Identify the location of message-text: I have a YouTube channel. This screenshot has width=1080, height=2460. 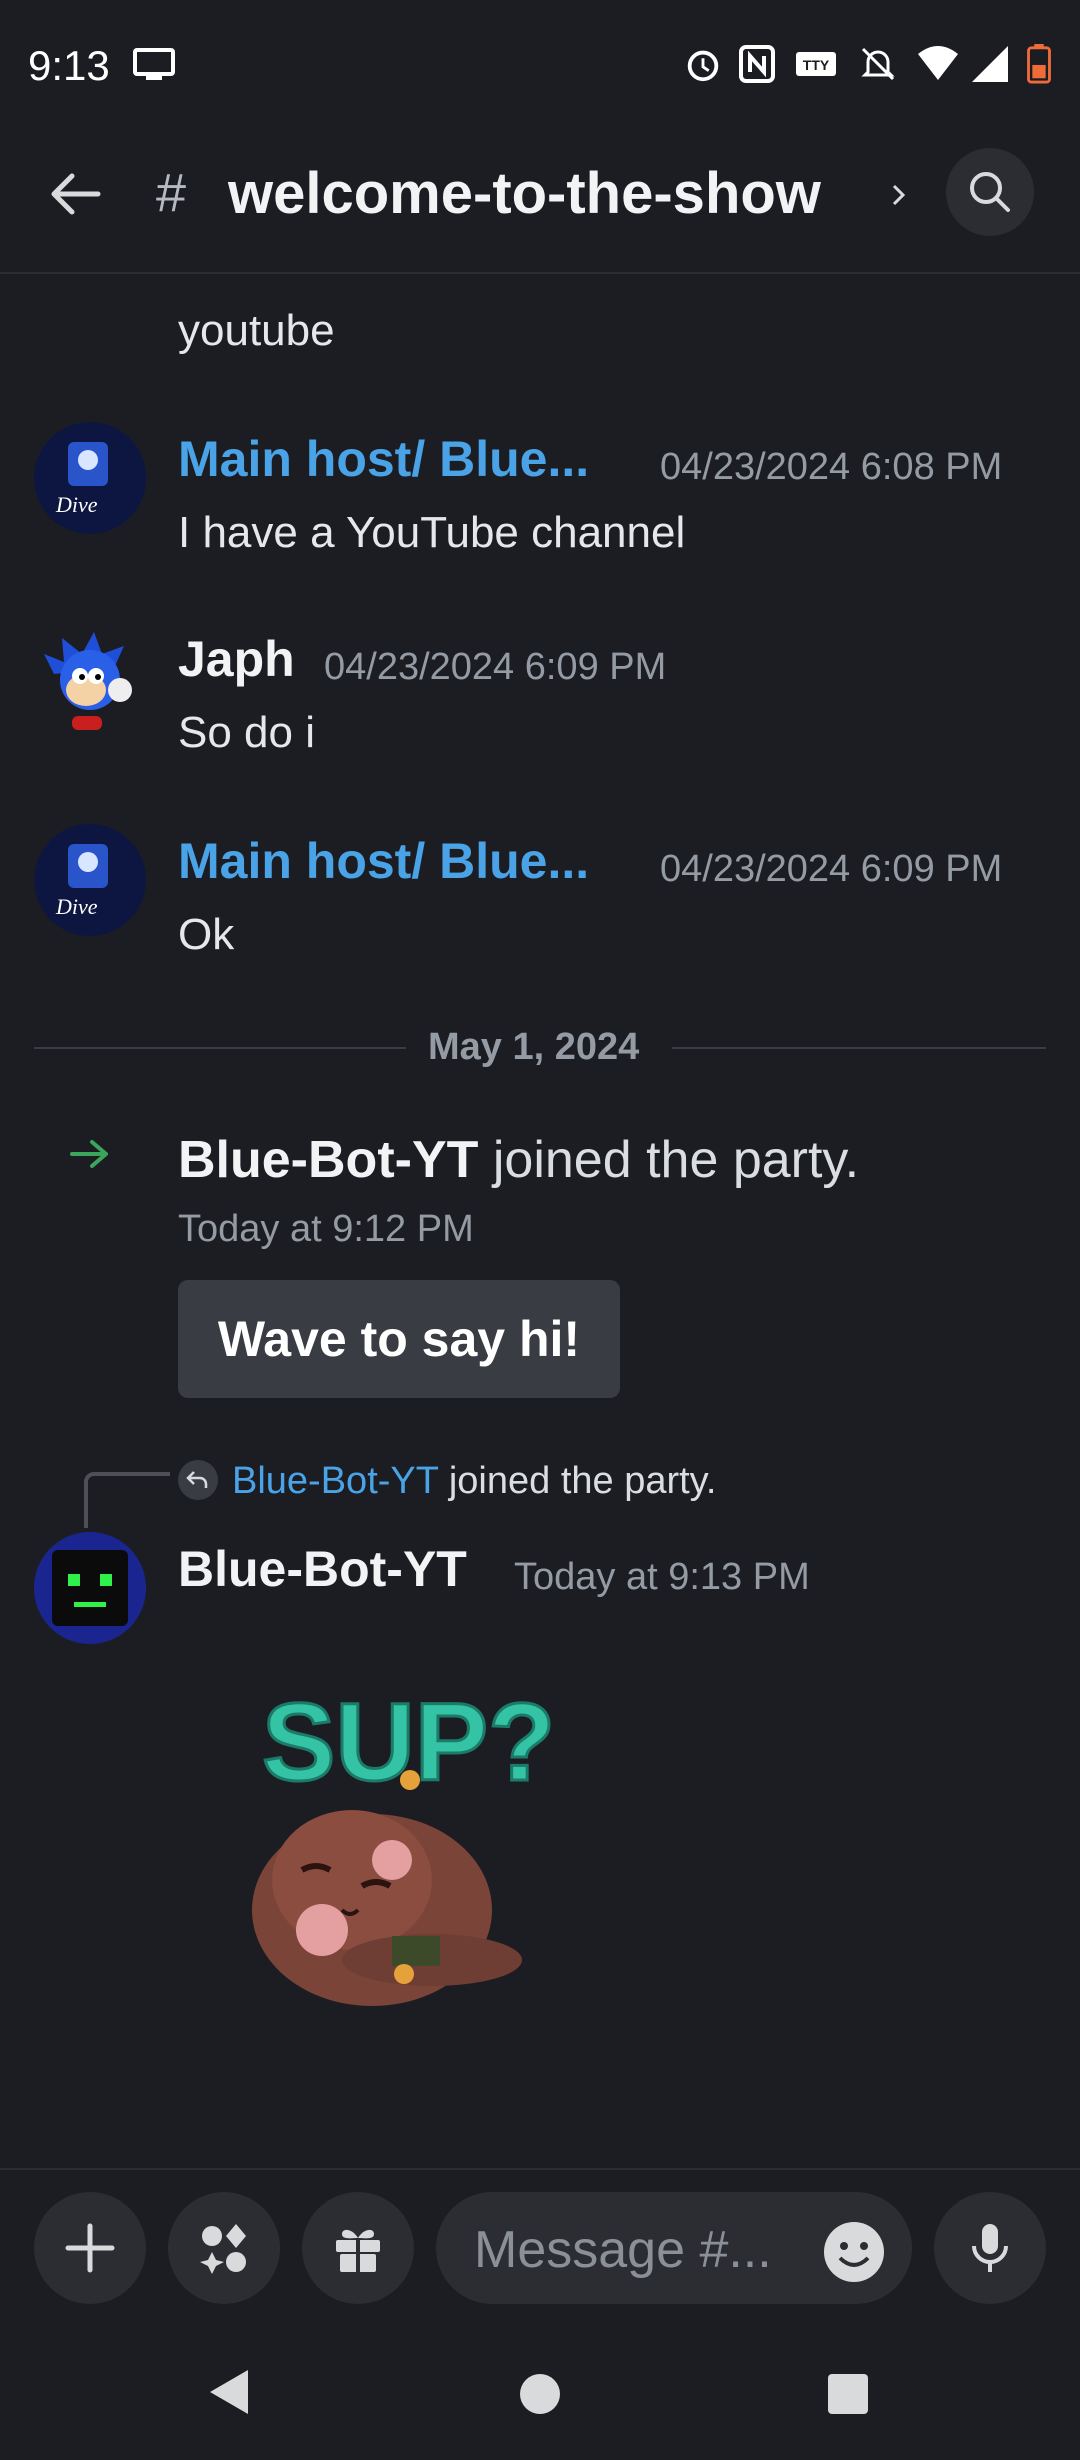
(432, 532).